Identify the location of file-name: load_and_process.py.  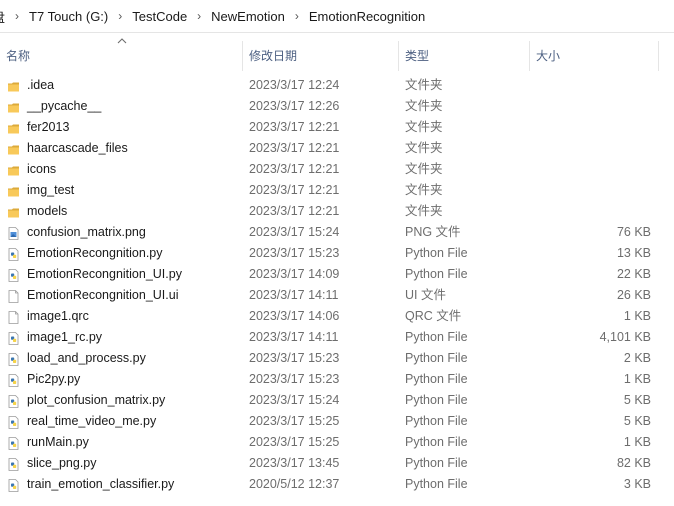
(86, 358).